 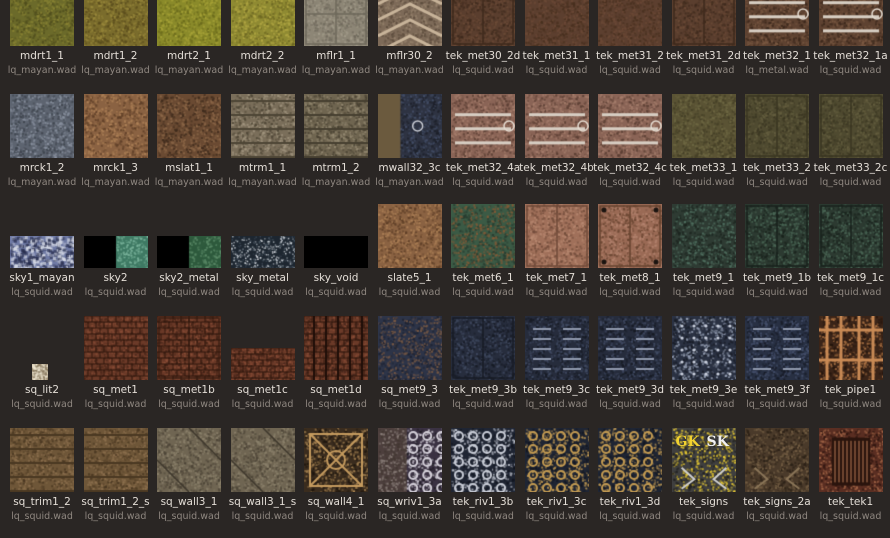 What do you see at coordinates (701, 259) in the screenshot?
I see `texture-tile: tek_met9_1 lq_squid.wad` at bounding box center [701, 259].